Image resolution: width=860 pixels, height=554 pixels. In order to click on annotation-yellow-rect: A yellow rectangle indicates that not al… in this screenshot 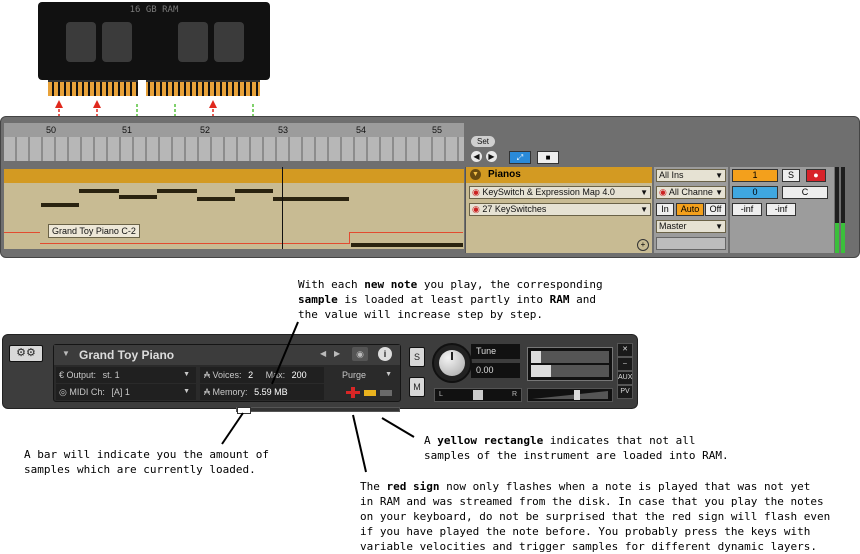, I will do `click(576, 448)`.